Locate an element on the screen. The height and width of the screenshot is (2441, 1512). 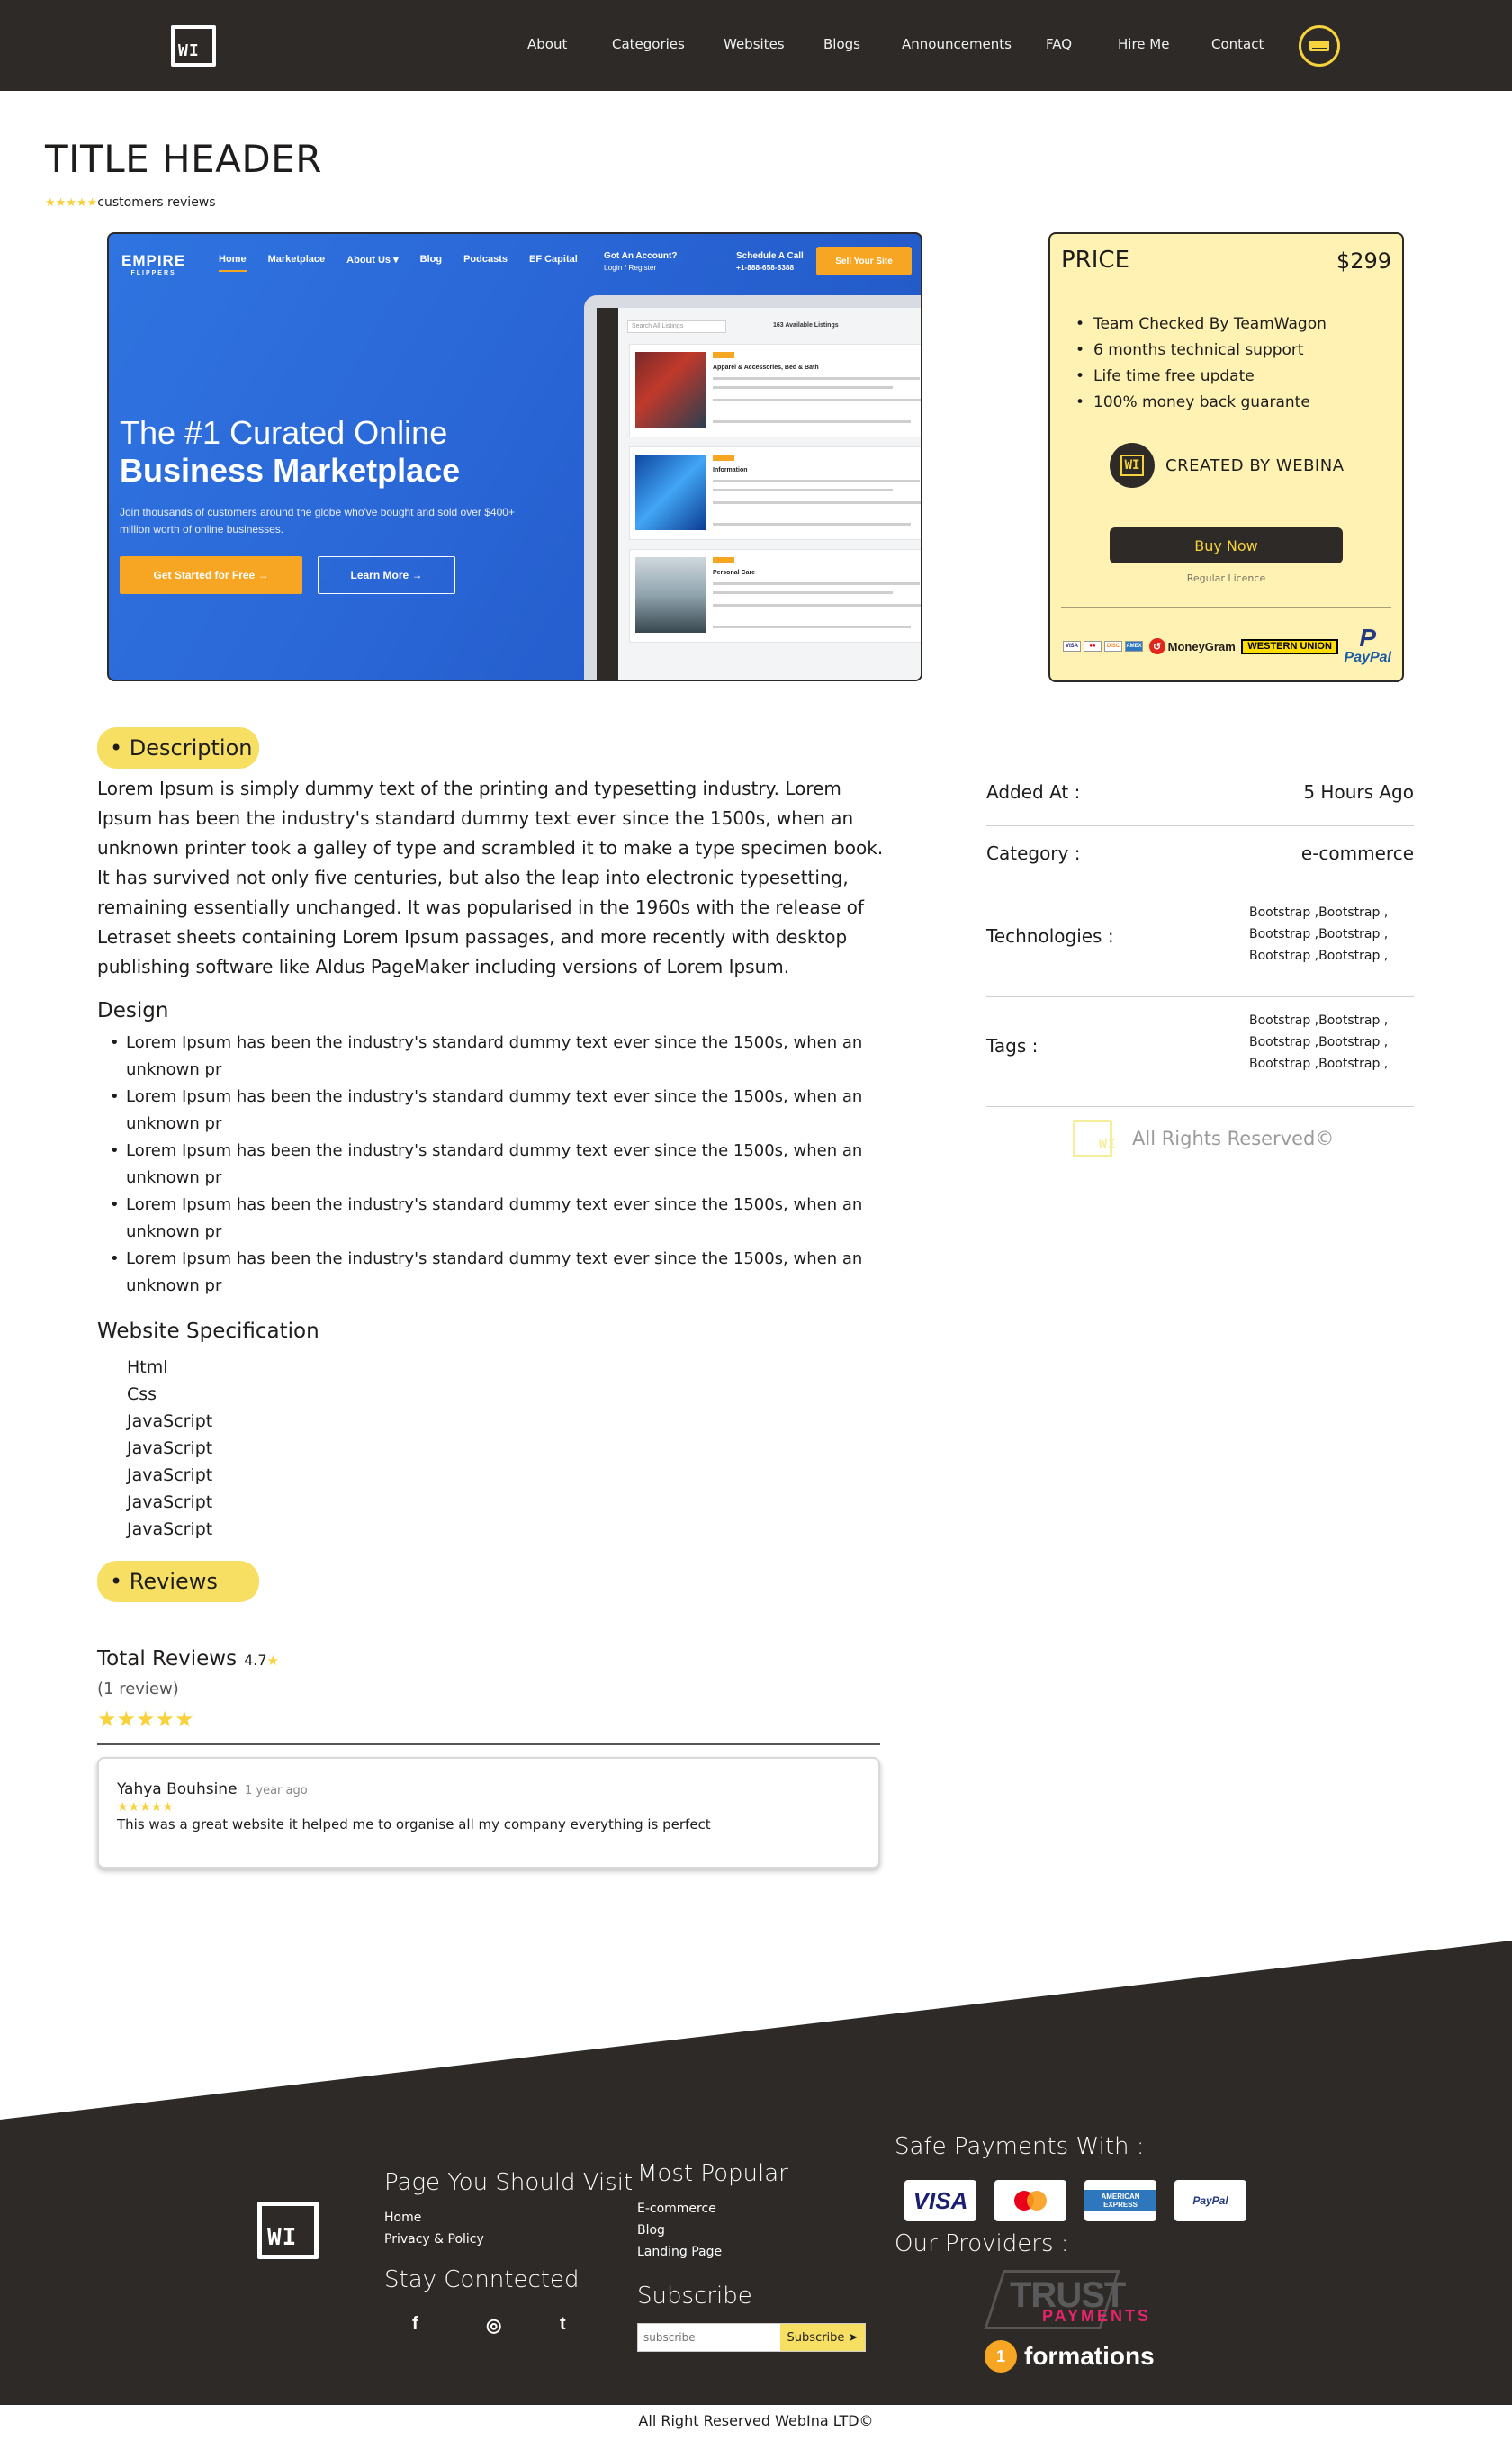
rating-summary: ★★★★★ customers reviews is located at coordinates (130, 203).